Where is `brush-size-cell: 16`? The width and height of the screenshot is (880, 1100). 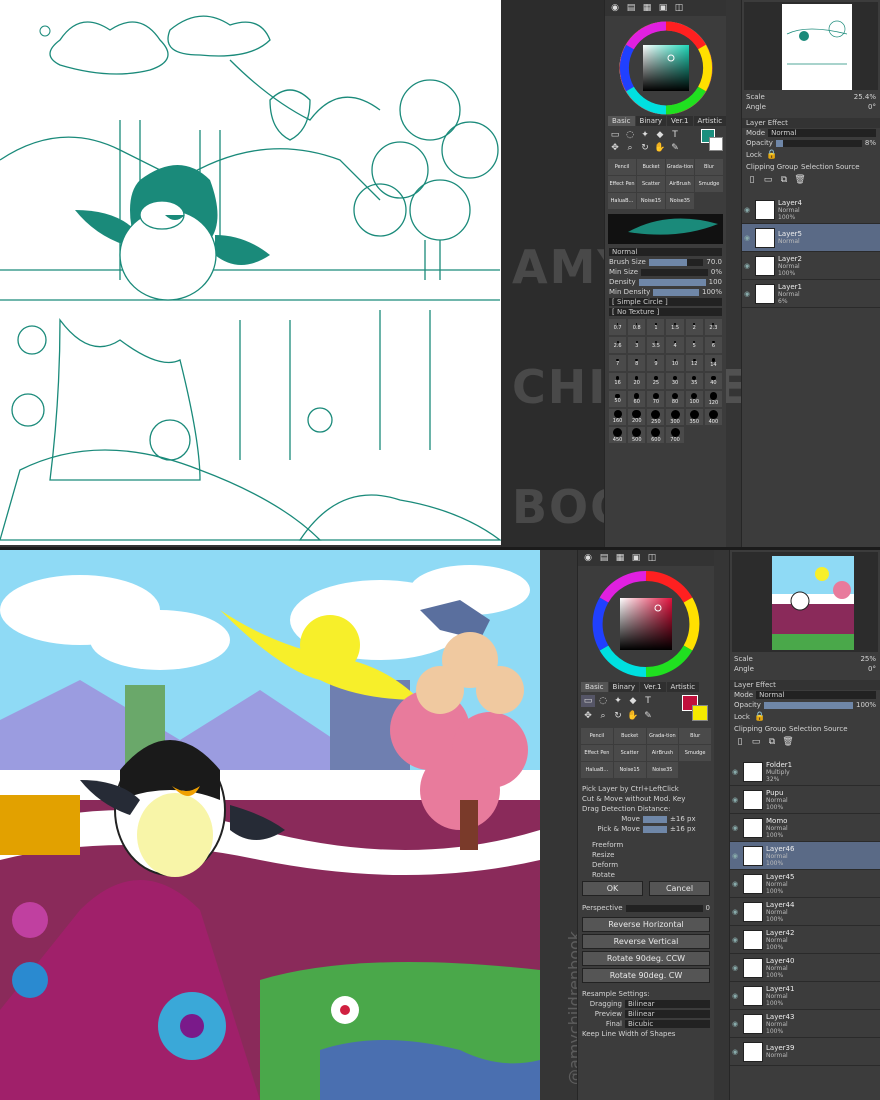 brush-size-cell: 16 is located at coordinates (618, 381).